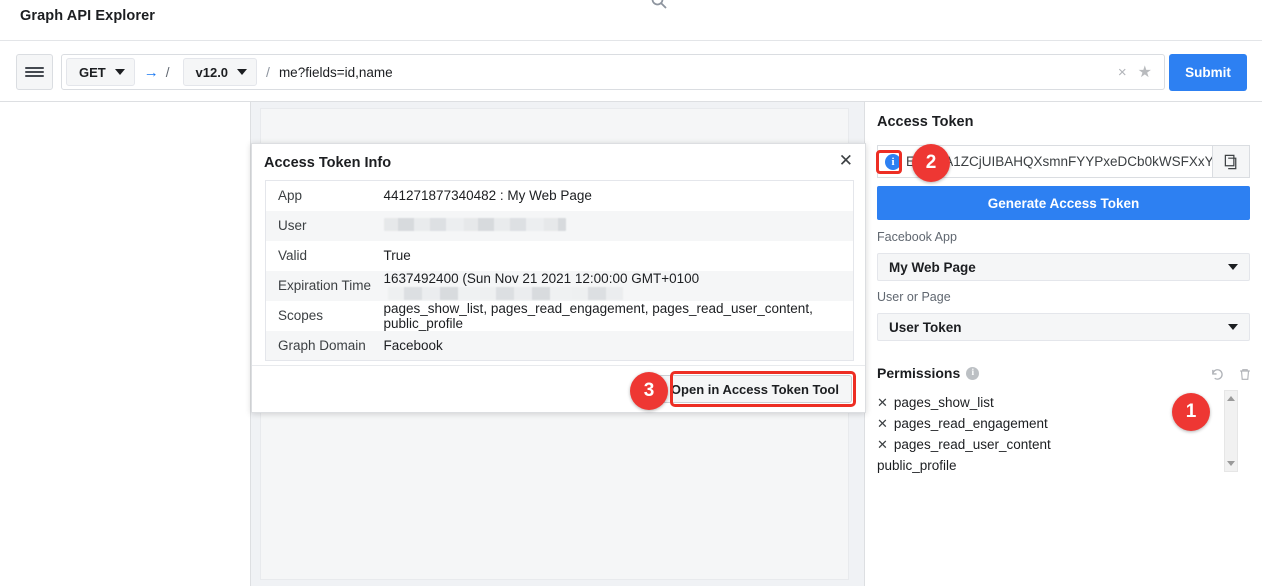  Describe the element at coordinates (487, 196) in the screenshot. I see `row-value: 441271877340482 : My Web Page` at that location.